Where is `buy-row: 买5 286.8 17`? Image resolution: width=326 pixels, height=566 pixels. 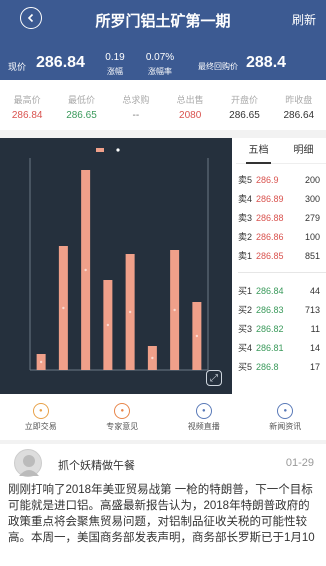 buy-row: 买5 286.8 17 is located at coordinates (282, 366).